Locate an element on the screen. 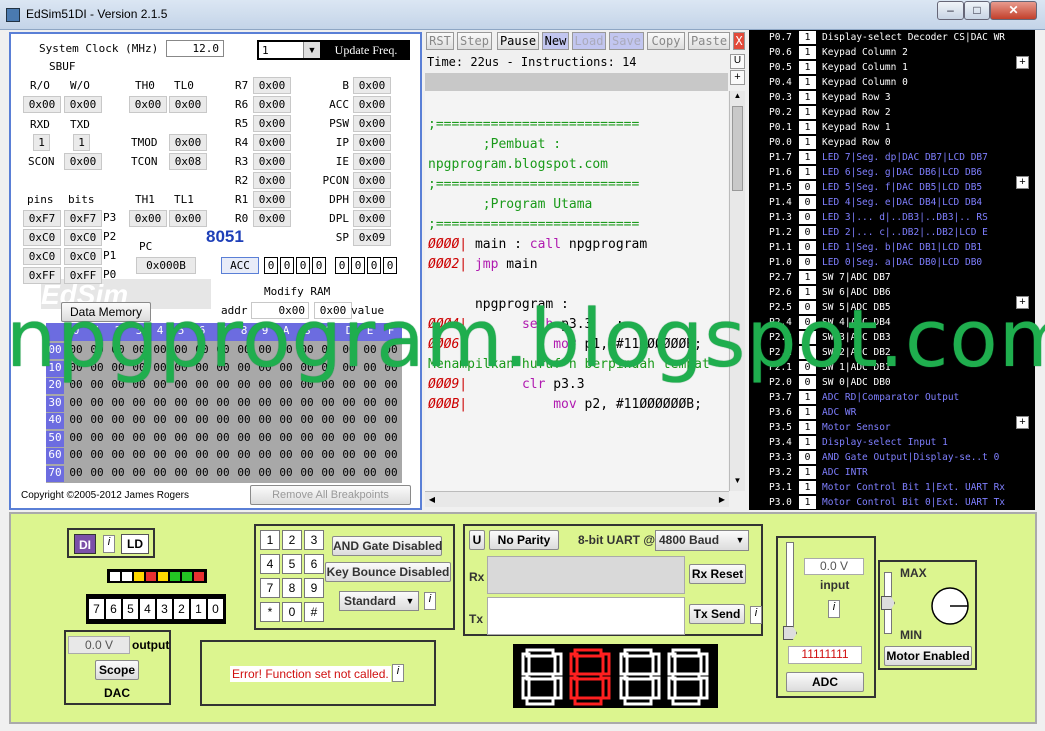 The width and height of the screenshot is (1045, 731). keypad-key: 4 is located at coordinates (270, 564).